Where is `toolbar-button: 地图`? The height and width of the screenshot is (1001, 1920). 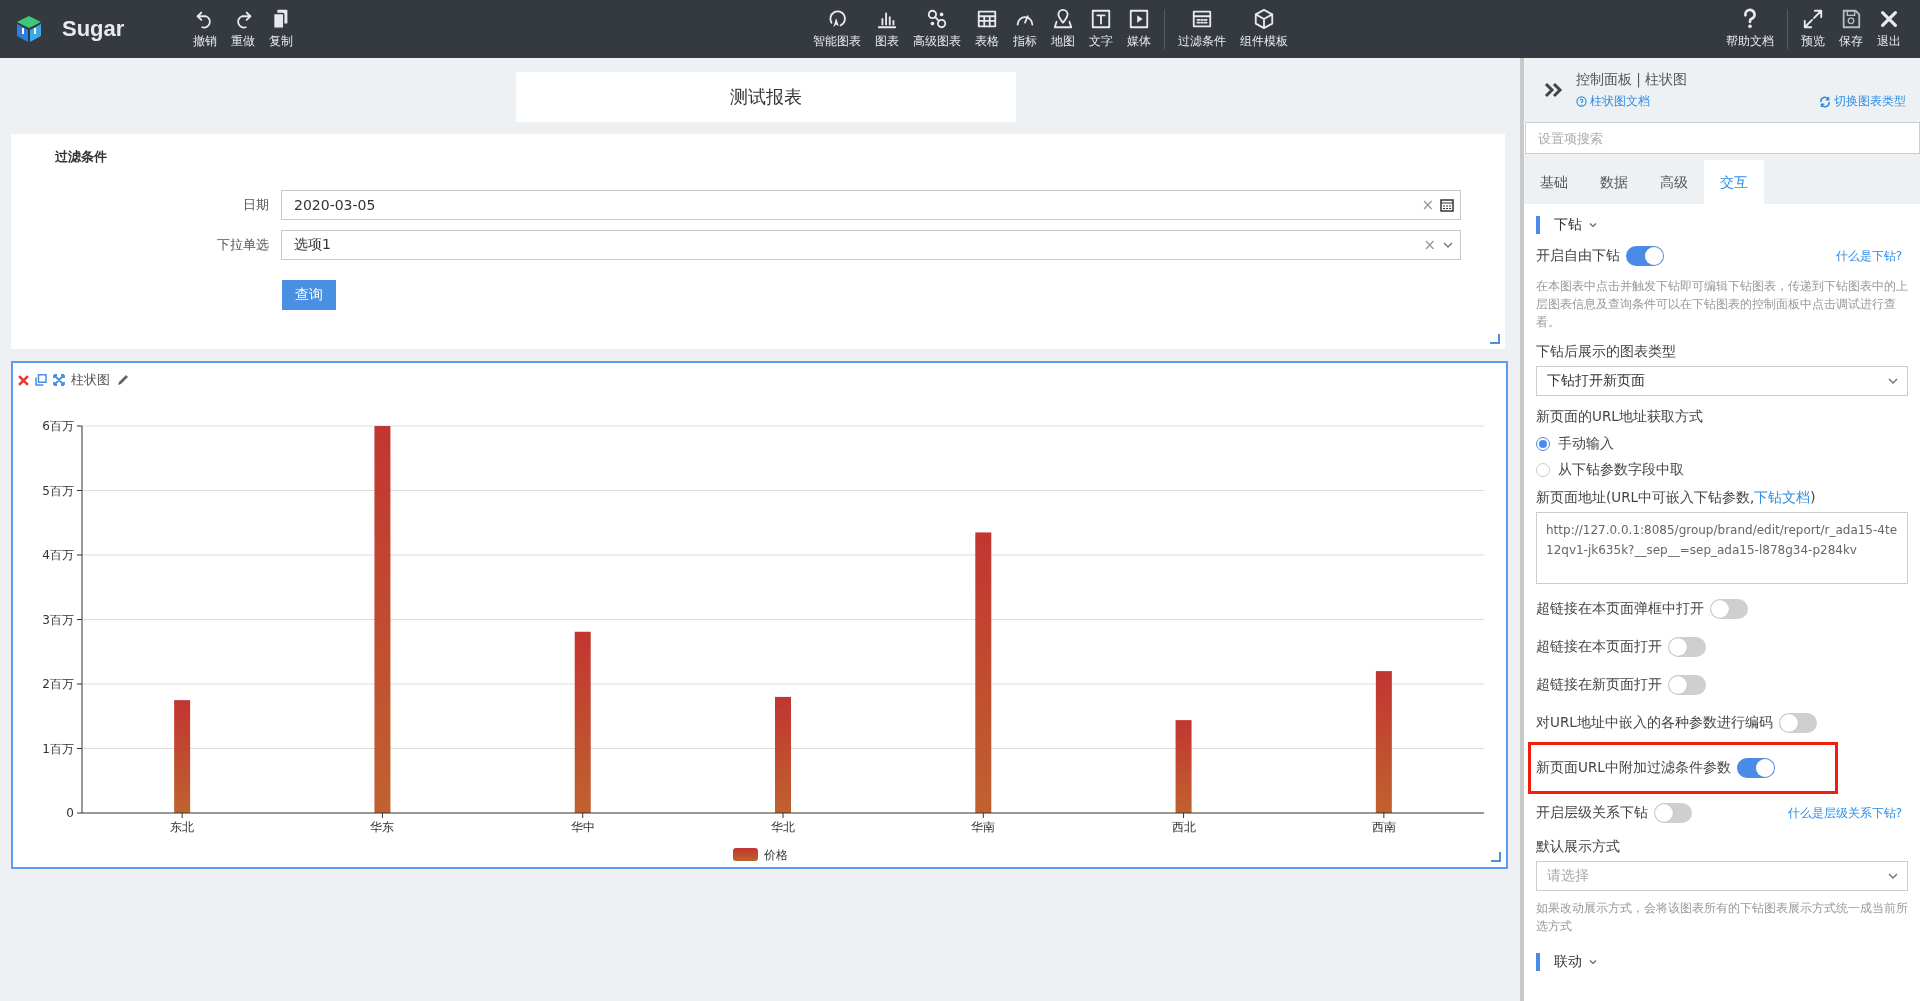
toolbar-button: 地图 is located at coordinates (1063, 29).